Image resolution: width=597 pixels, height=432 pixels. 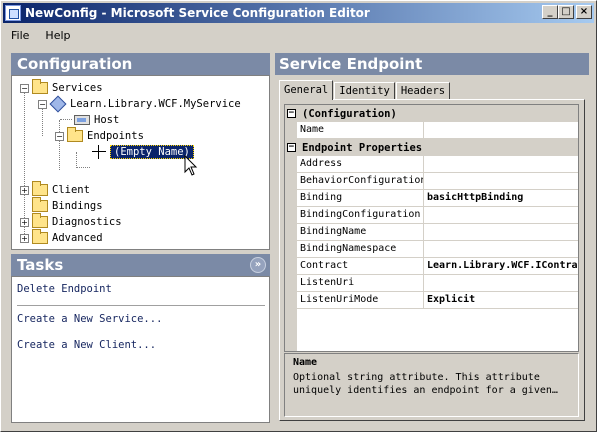 I want to click on tree-label: Endpoints, so click(x=115, y=136).